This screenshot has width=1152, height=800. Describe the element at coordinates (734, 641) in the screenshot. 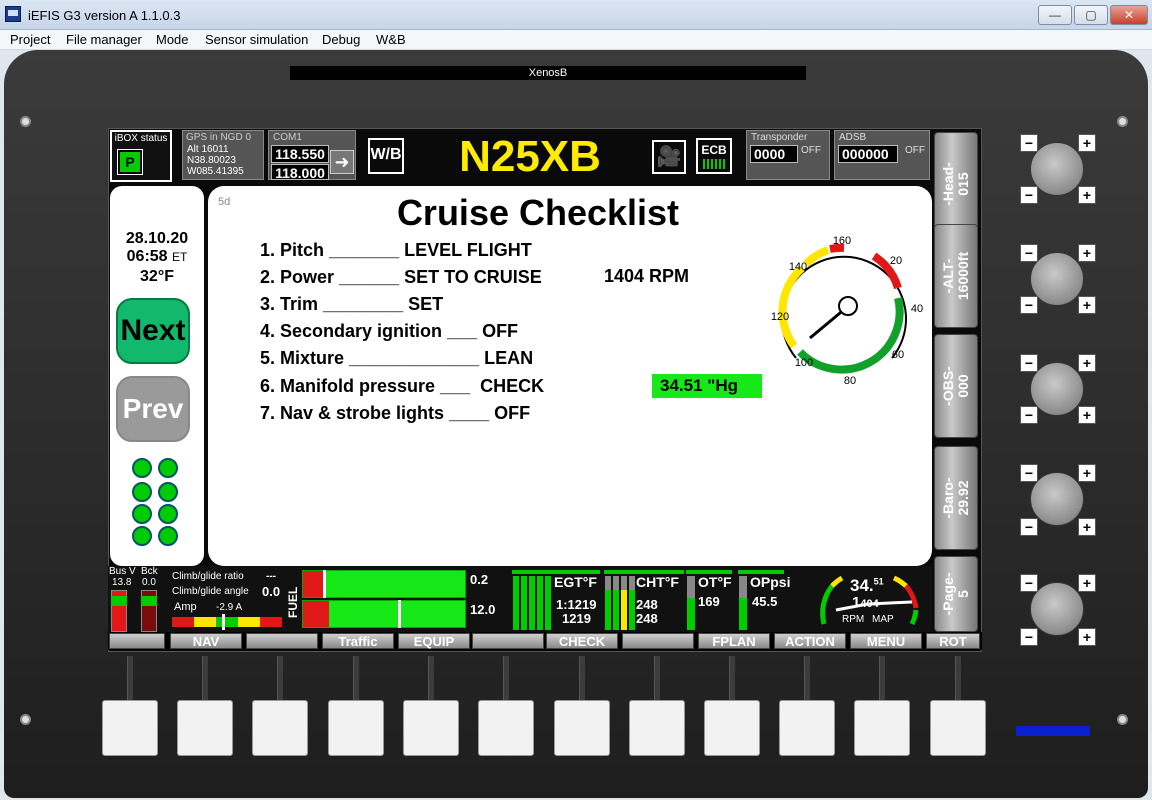

I see `softkey-fplan: FPLAN` at that location.